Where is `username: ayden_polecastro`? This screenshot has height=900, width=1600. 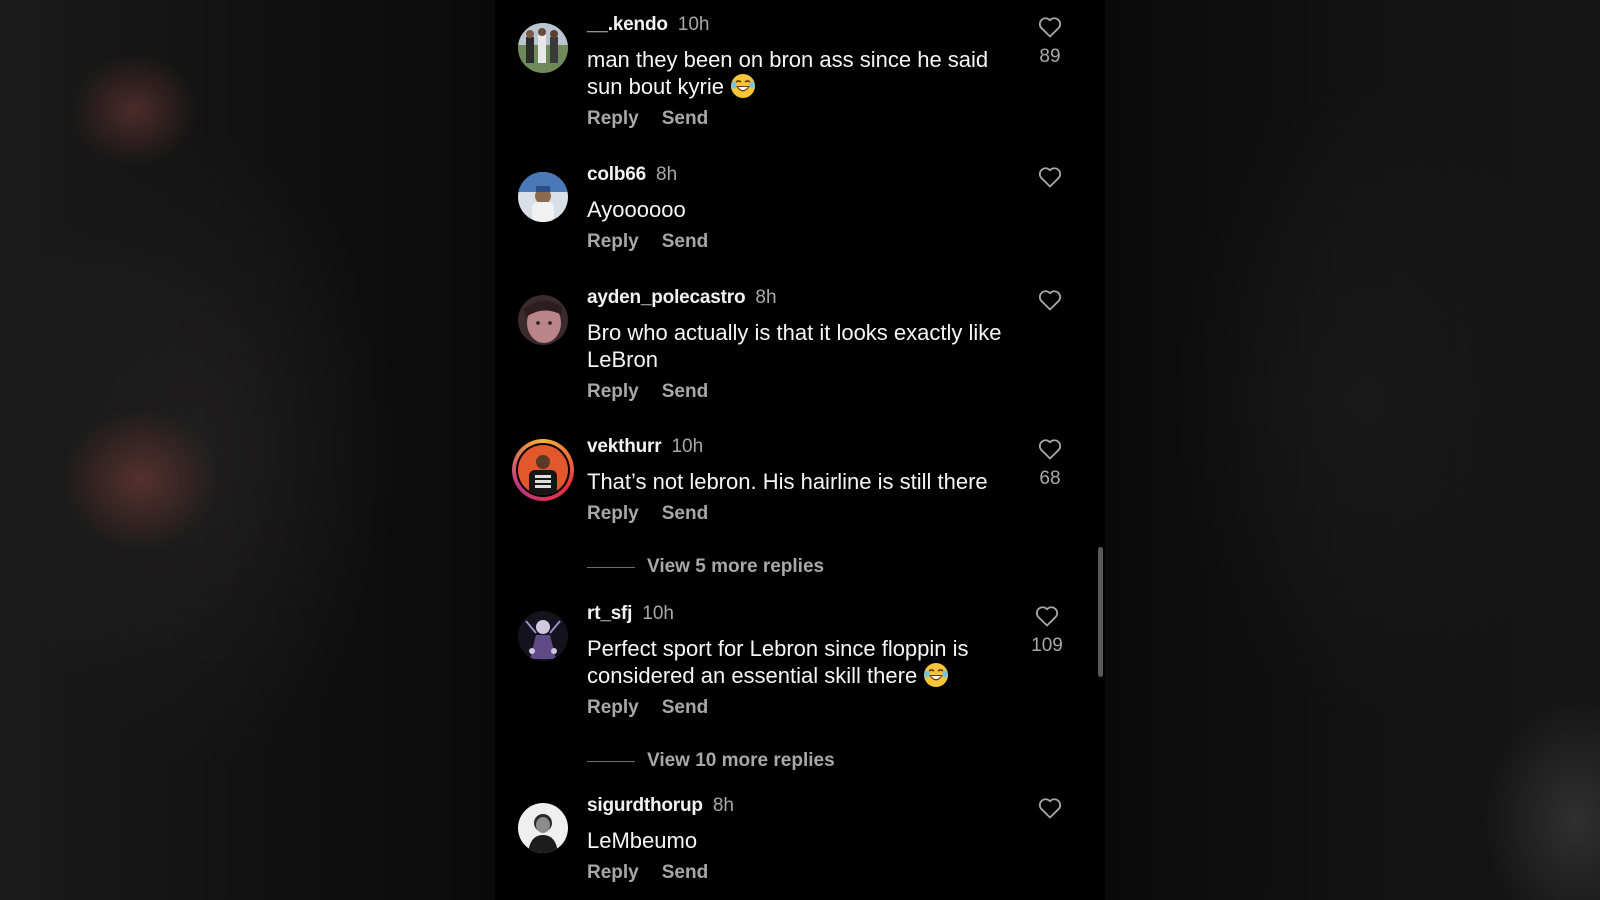
username: ayden_polecastro is located at coordinates (666, 298).